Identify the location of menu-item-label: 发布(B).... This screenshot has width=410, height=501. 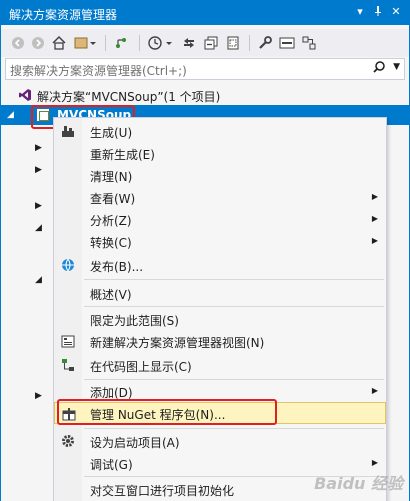
(117, 267).